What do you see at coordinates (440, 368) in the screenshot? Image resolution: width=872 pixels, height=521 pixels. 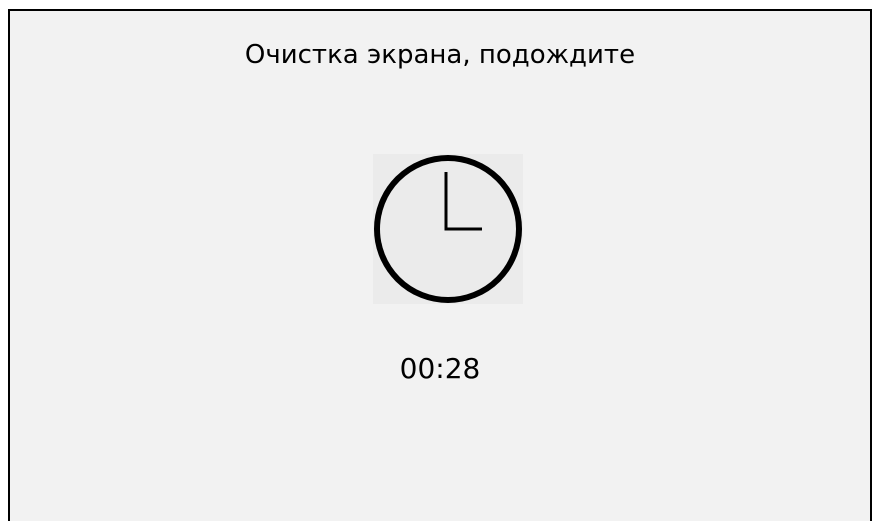 I see `countdown-timer: 00:28` at bounding box center [440, 368].